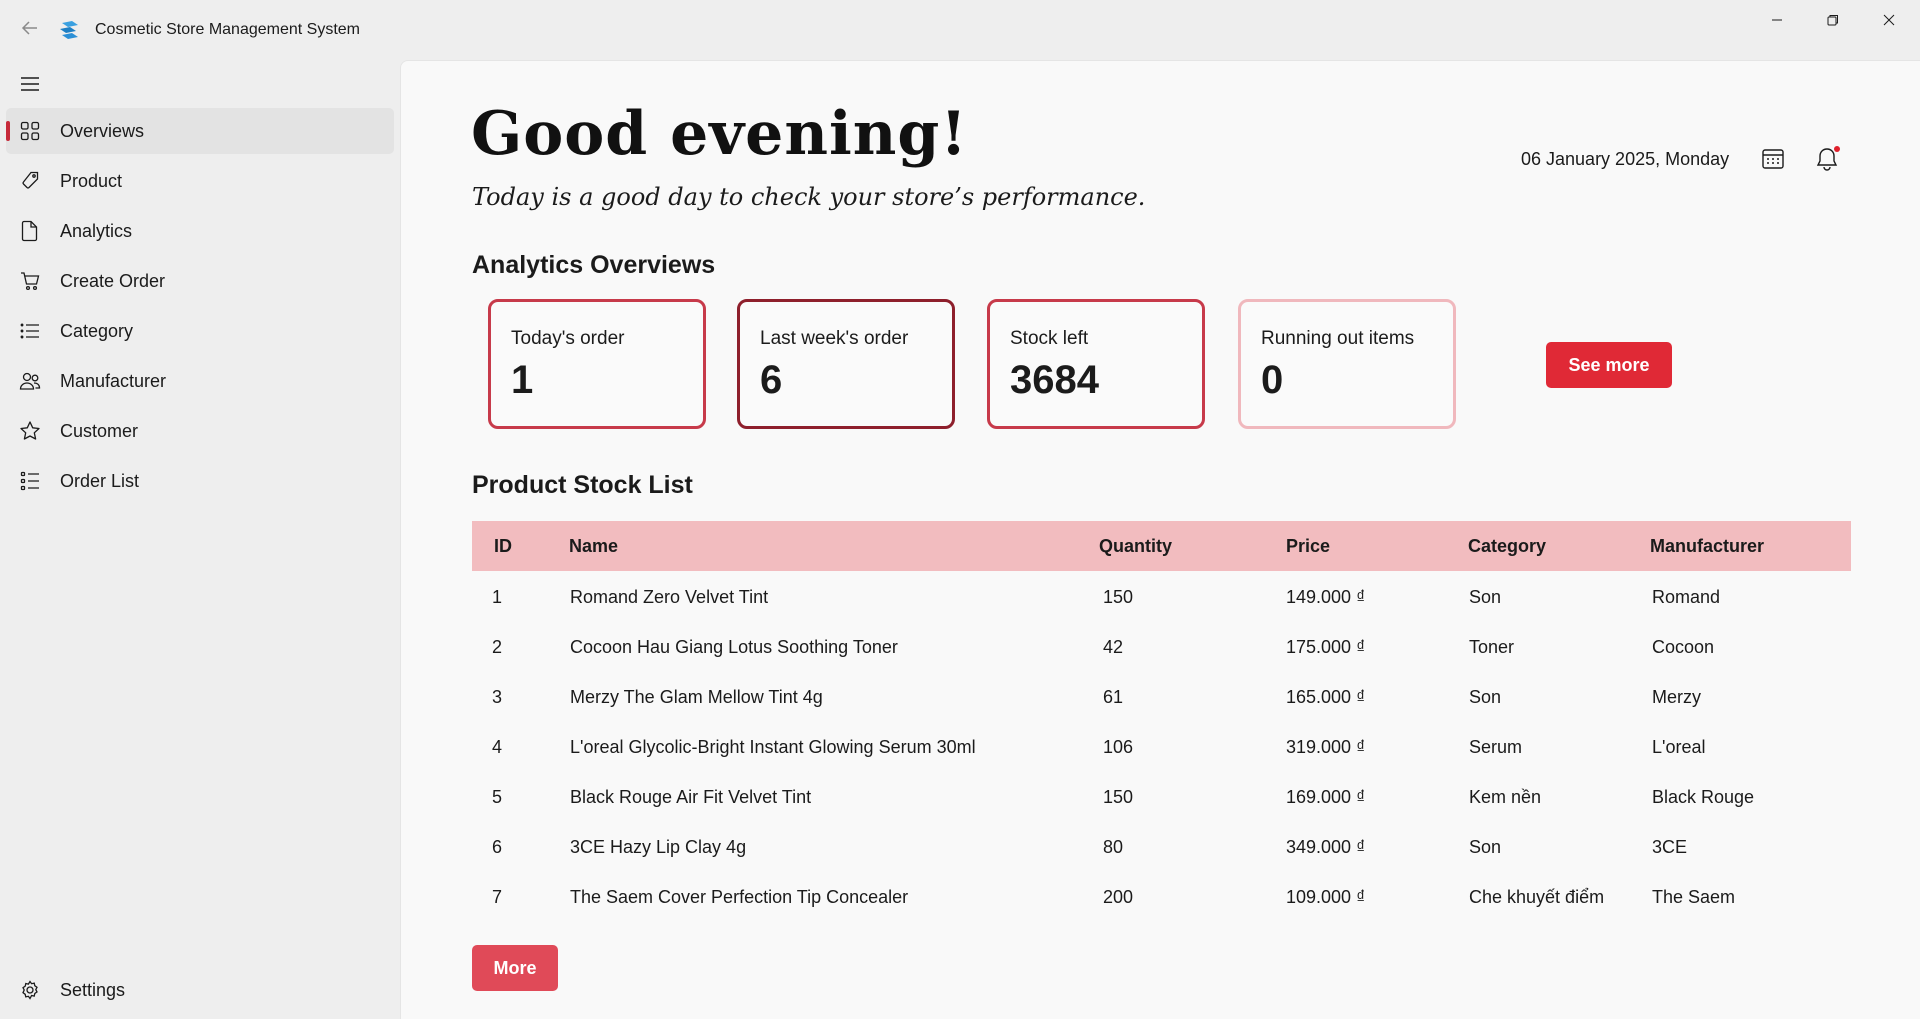 This screenshot has height=1019, width=1920. Describe the element at coordinates (597, 364) in the screenshot. I see `card-todays-order: Today's order 1` at that location.